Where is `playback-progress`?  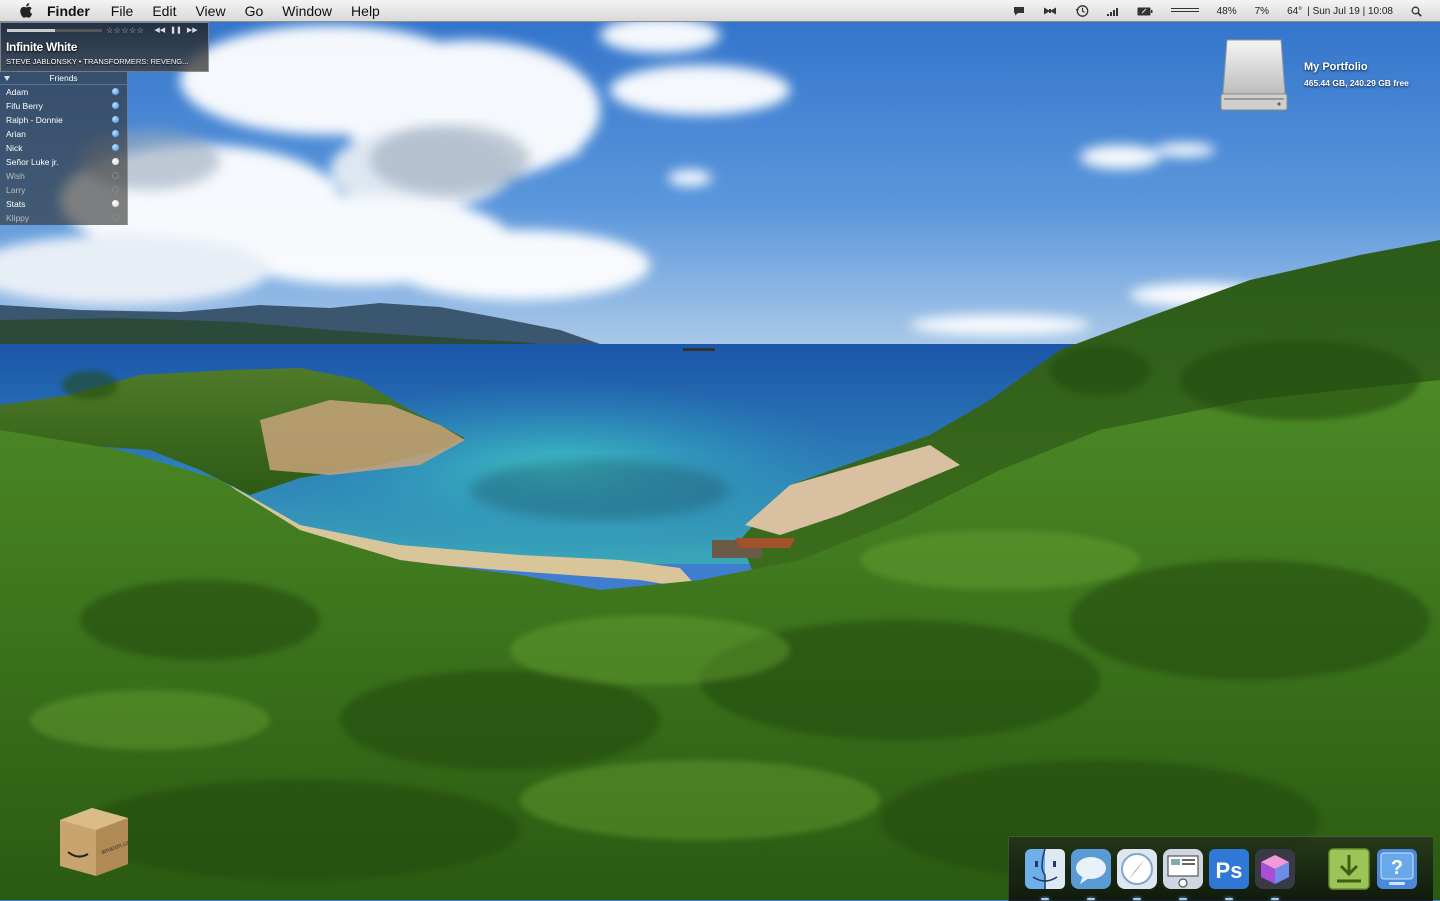
playback-progress is located at coordinates (54, 30).